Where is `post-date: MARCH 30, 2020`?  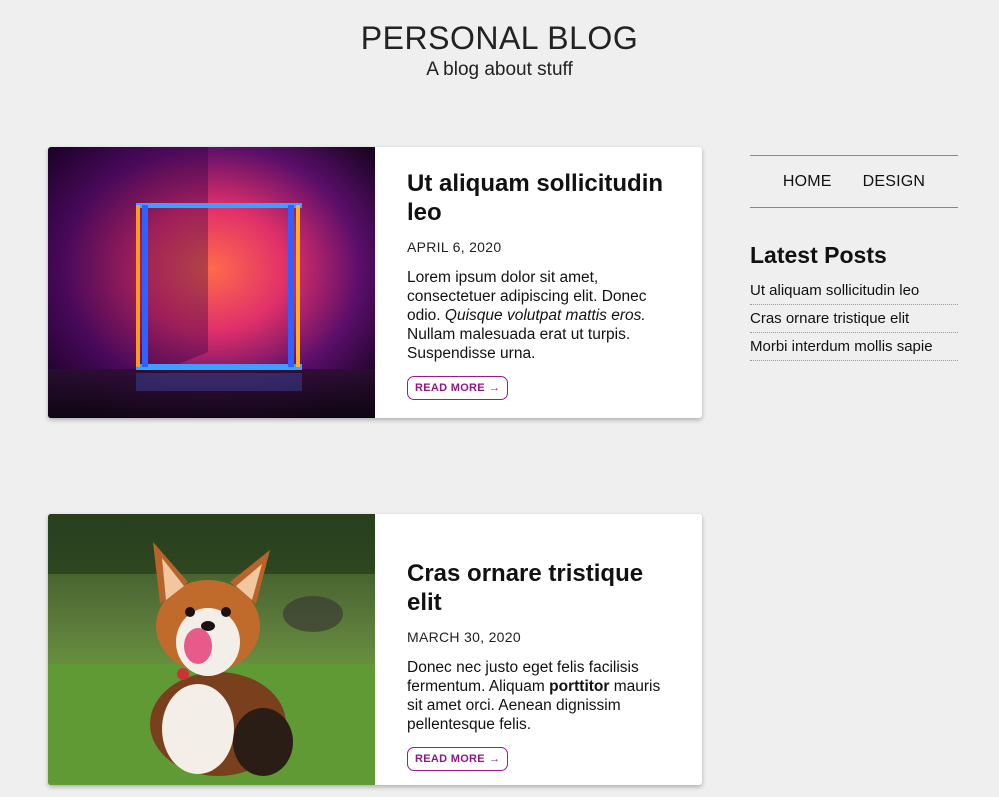 post-date: MARCH 30, 2020 is located at coordinates (464, 637).